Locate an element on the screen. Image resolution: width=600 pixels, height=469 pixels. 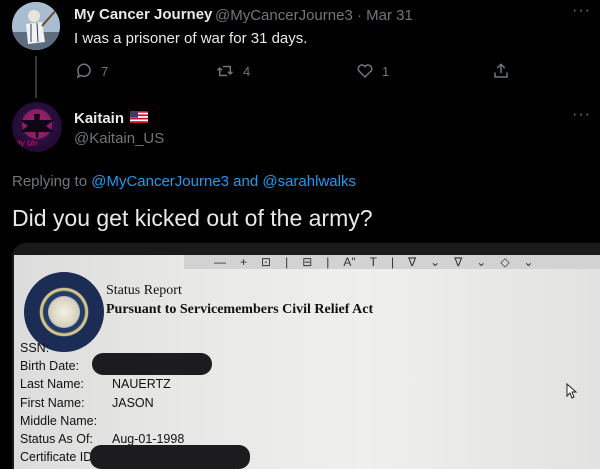
like-button: 1 is located at coordinates (372, 71).